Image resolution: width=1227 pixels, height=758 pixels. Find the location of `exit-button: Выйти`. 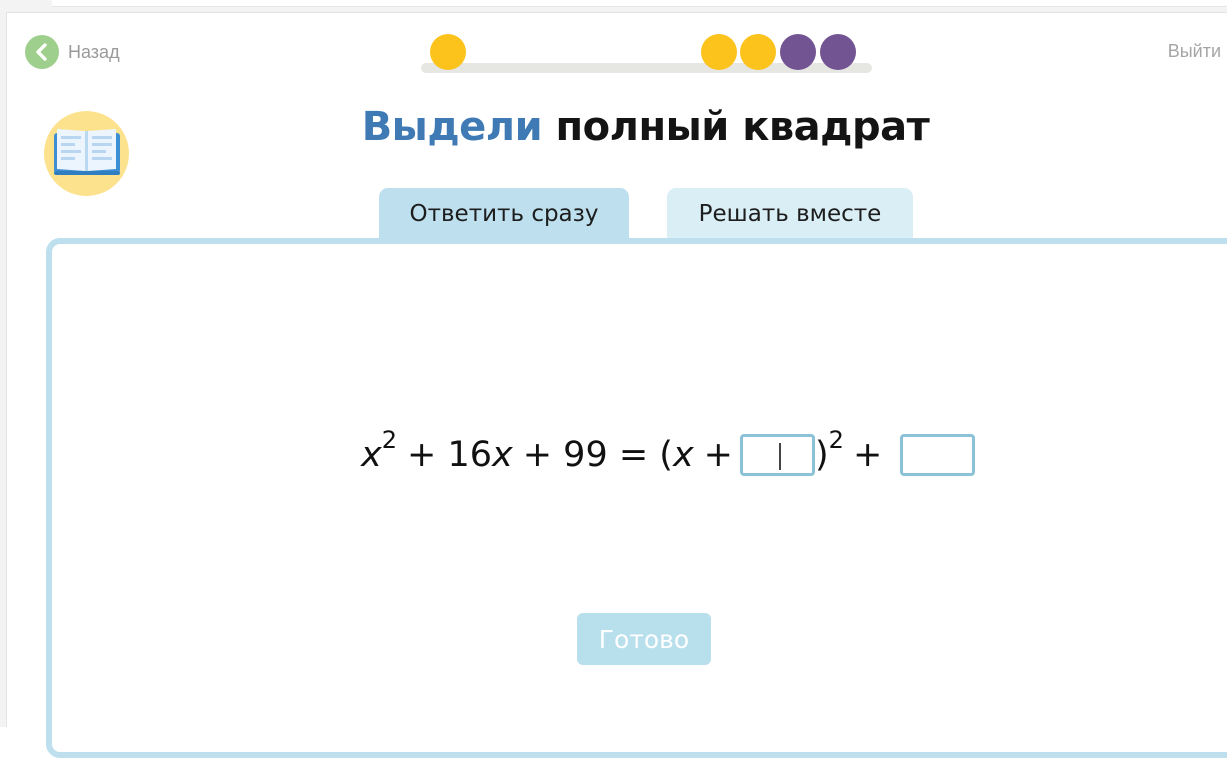

exit-button: Выйти is located at coordinates (1194, 51).